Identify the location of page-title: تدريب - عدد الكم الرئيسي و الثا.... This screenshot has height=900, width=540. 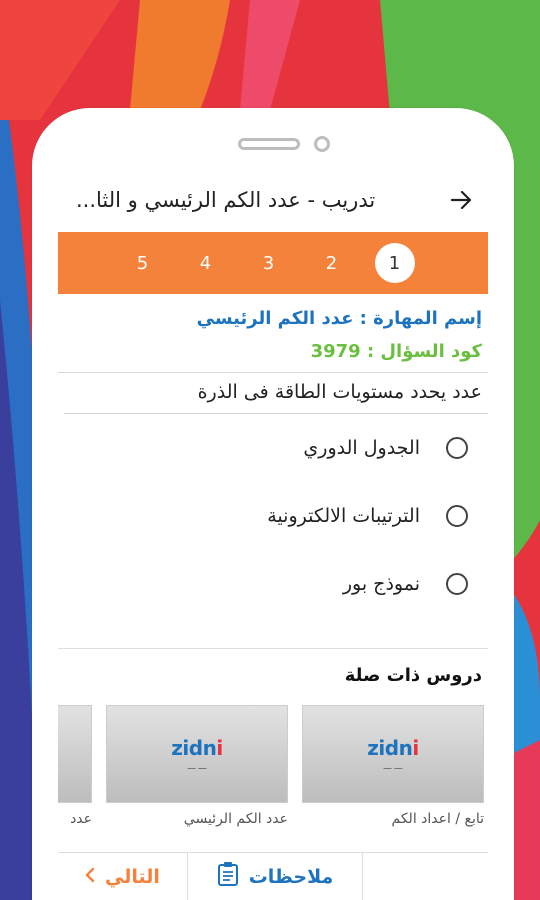
(226, 200).